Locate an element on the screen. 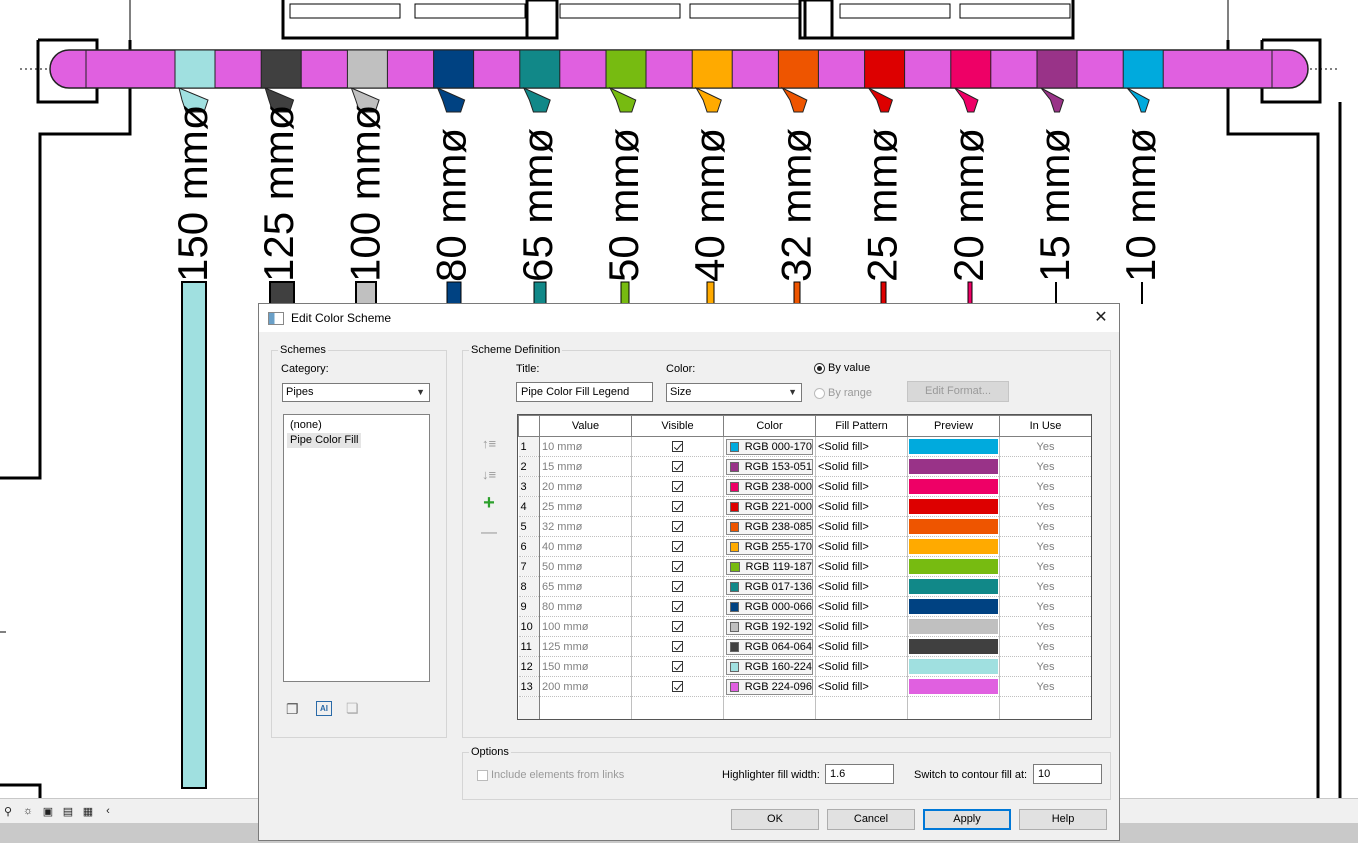  row-number: 2 is located at coordinates (529, 466).